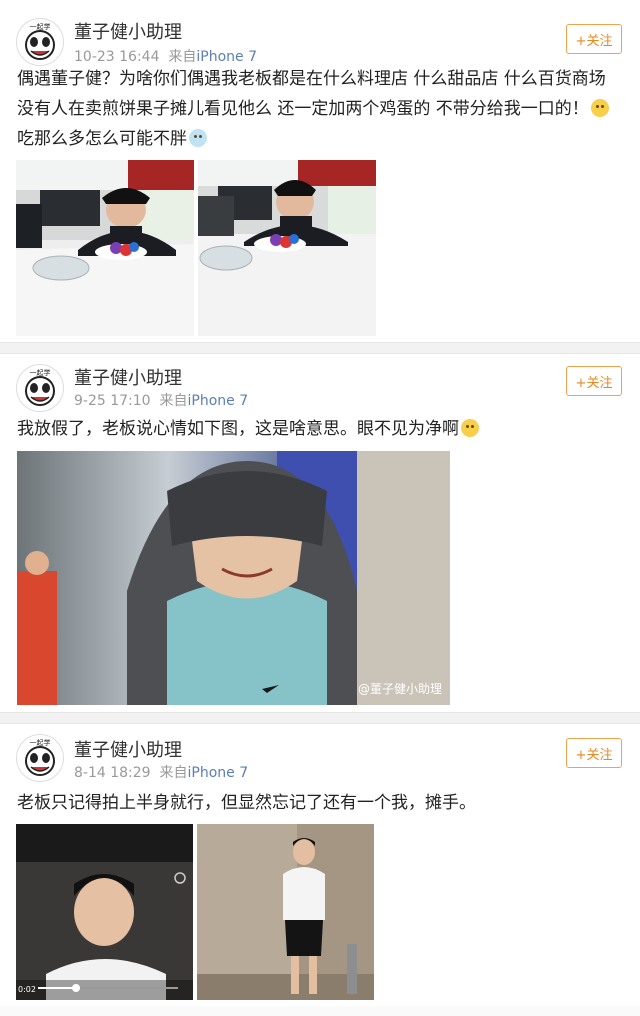 Image resolution: width=640 pixels, height=1016 pixels. I want to click on post-text: 我放假了，老板说心情如下图，这是啥意思。眼不见为净啊, so click(320, 429).